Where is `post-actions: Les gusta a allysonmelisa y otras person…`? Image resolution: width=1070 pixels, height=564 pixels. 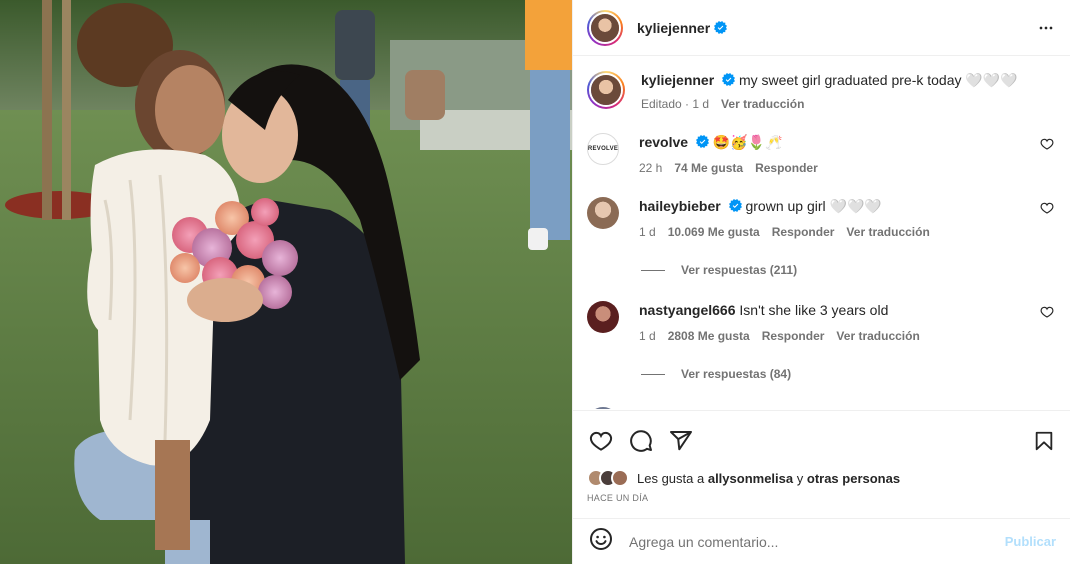 post-actions: Les gusta a allysonmelisa y otras person… is located at coordinates (821, 456).